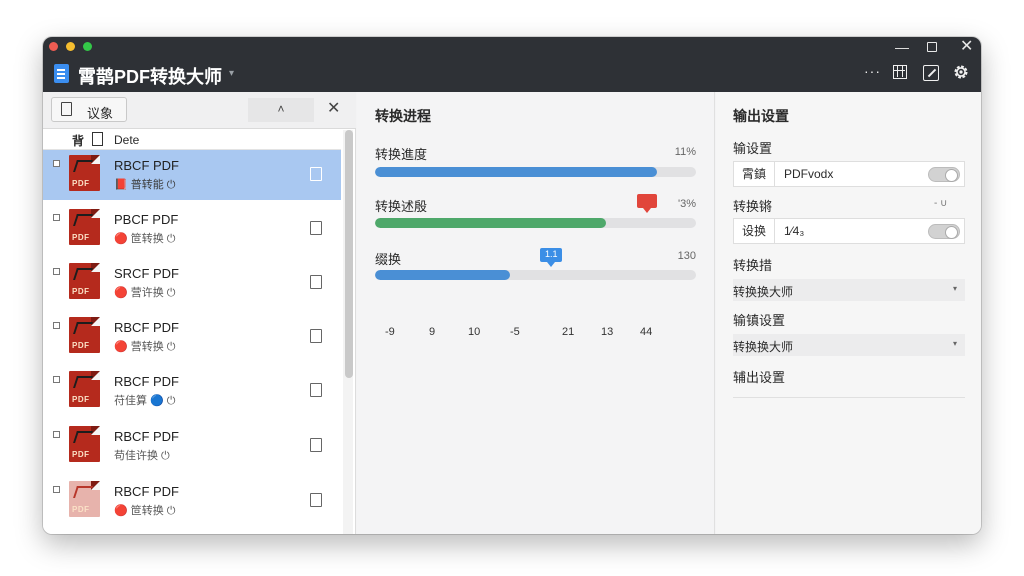 Image resolution: width=1024 pixels, height=576 pixels. Describe the element at coordinates (192, 175) in the screenshot. I see `file-list-item: PDF RBCF PDF 📕 普转能 ⏻` at that location.